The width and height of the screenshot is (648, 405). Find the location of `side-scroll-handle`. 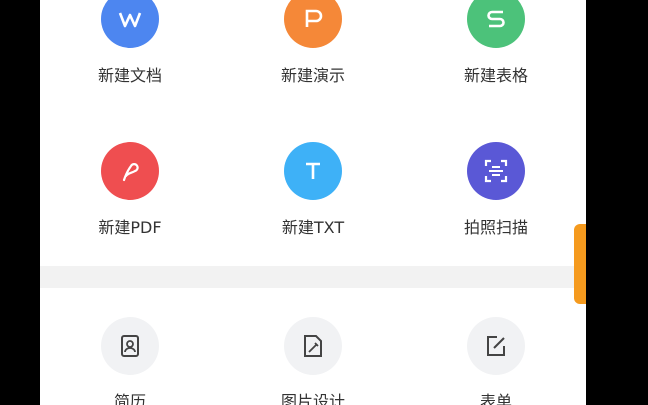

side-scroll-handle is located at coordinates (580, 264).